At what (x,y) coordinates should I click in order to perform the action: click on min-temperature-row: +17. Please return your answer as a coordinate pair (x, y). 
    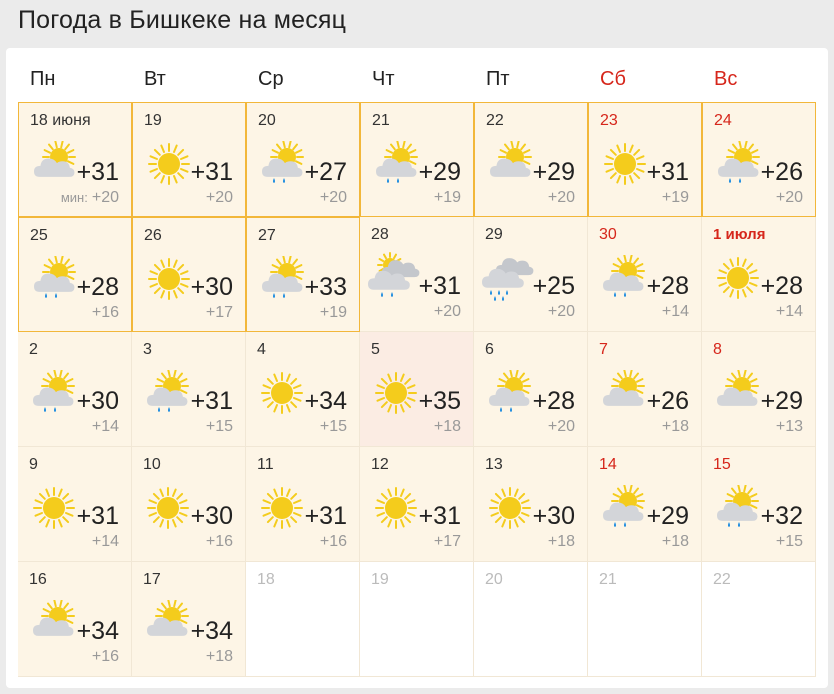
    Looking at the image, I should click on (447, 542).